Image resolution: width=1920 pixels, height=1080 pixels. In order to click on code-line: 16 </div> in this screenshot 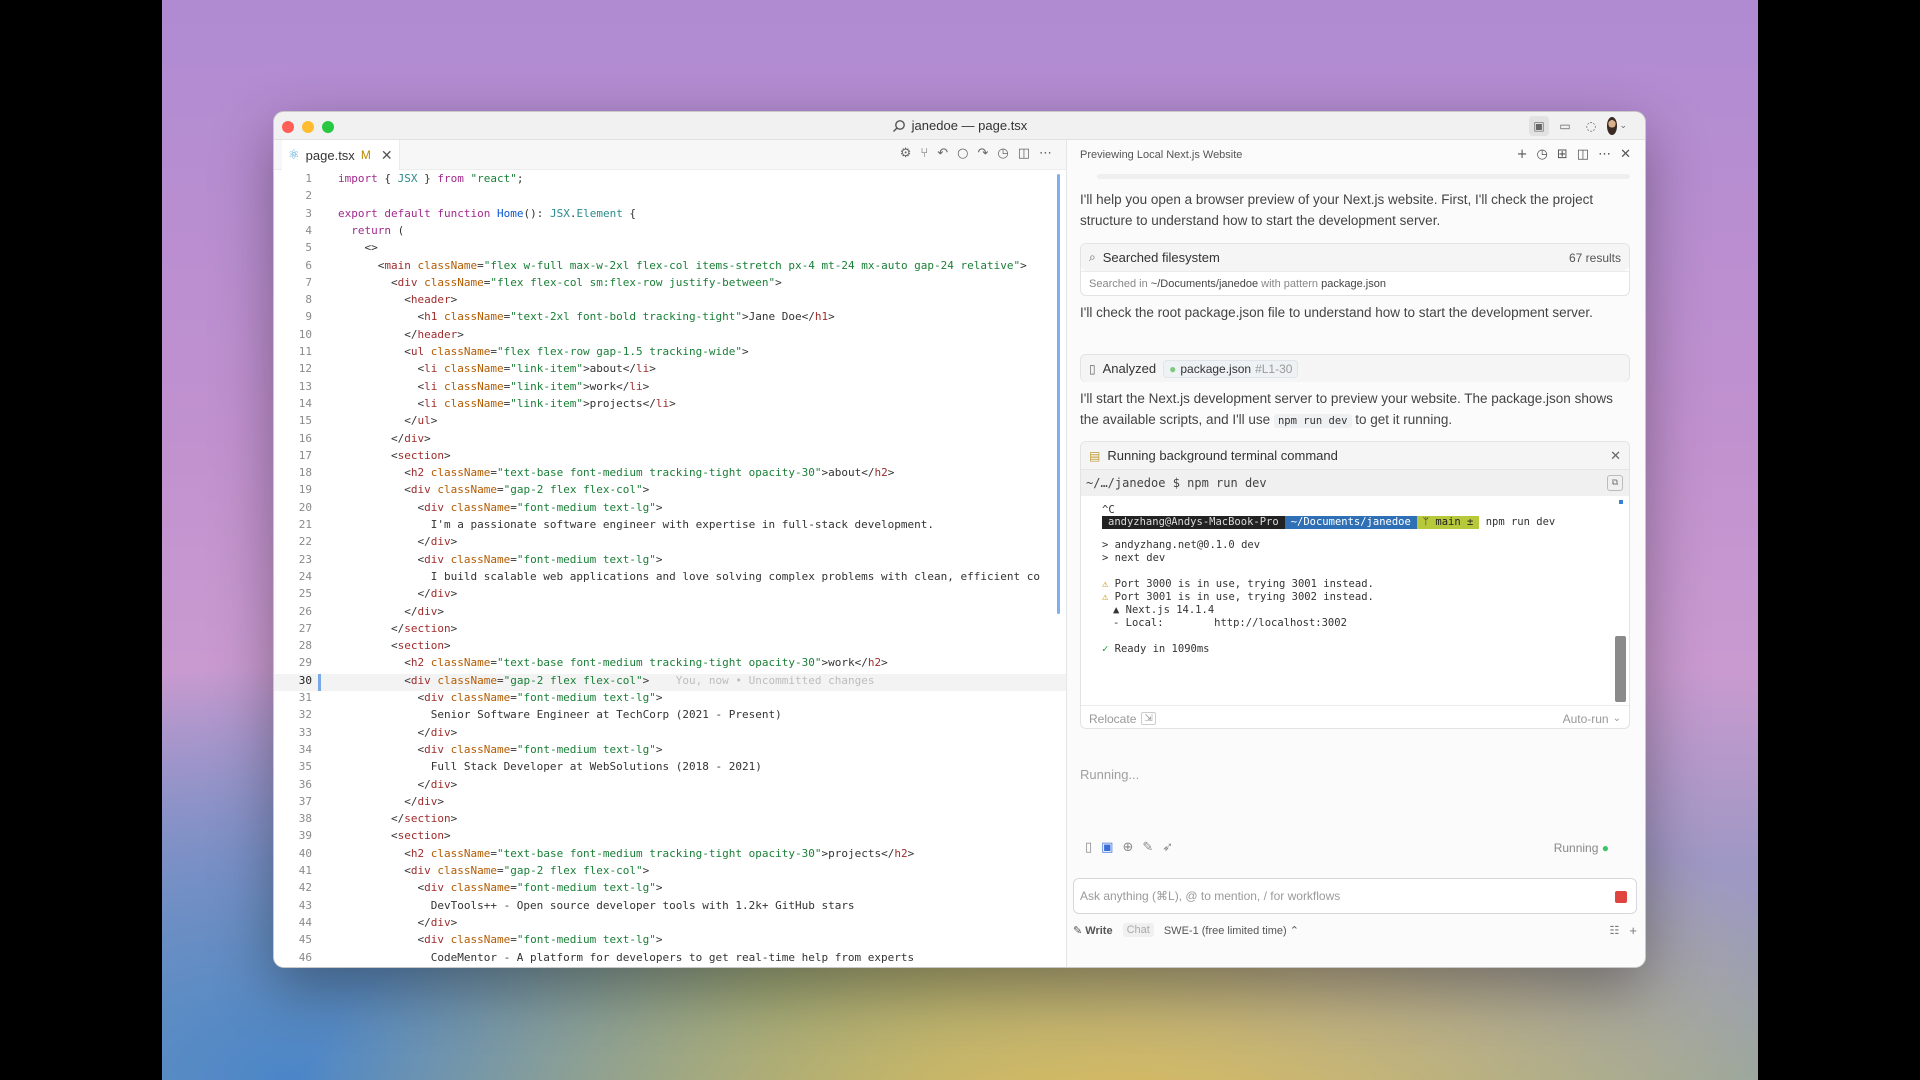, I will do `click(670, 440)`.